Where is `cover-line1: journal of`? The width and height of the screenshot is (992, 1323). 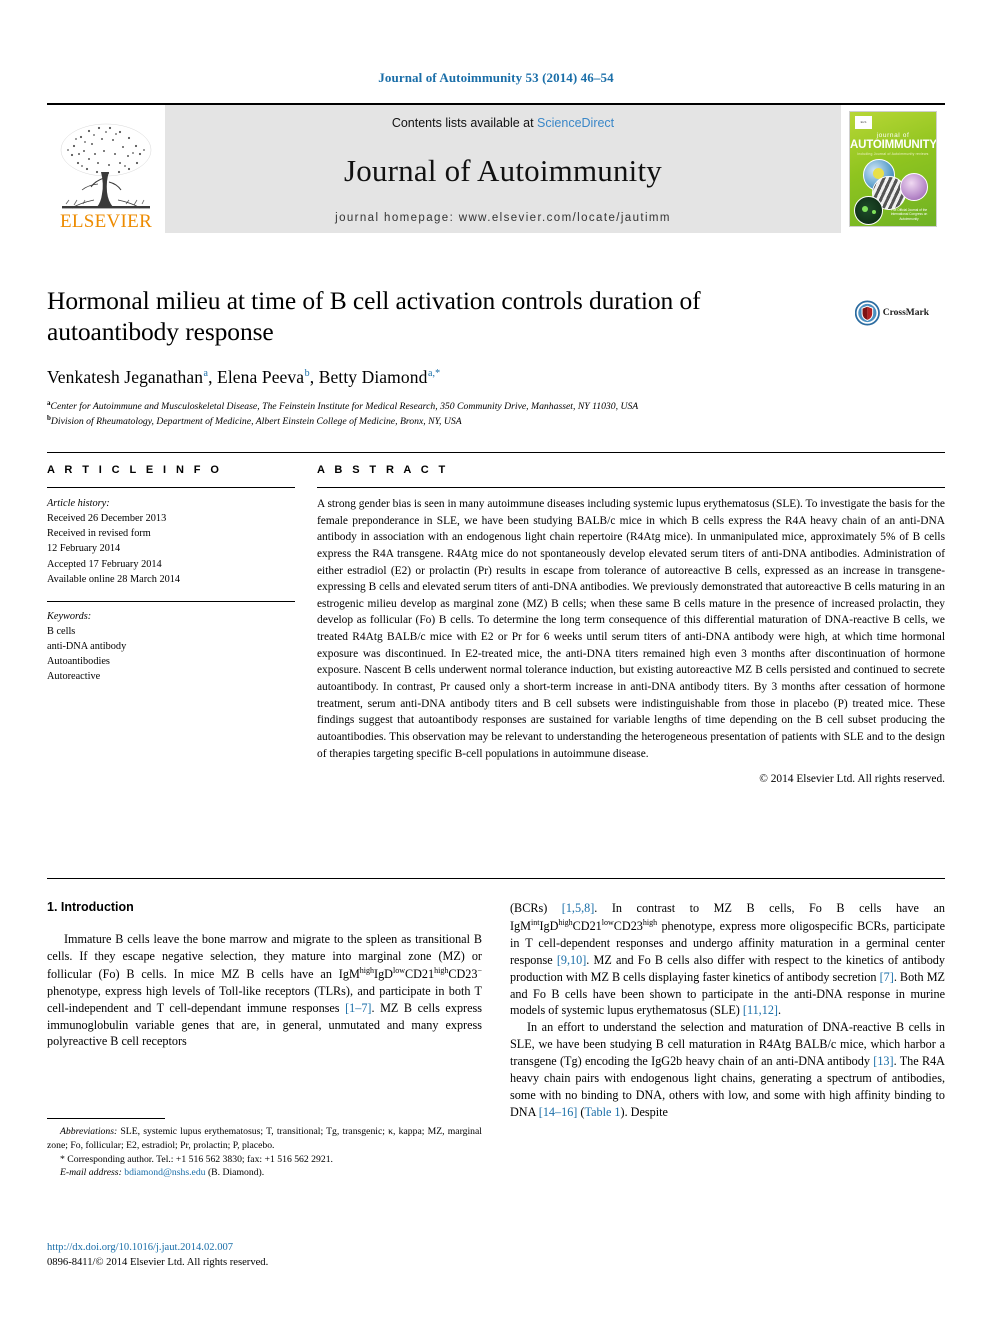
cover-line1: journal of is located at coordinates (893, 135).